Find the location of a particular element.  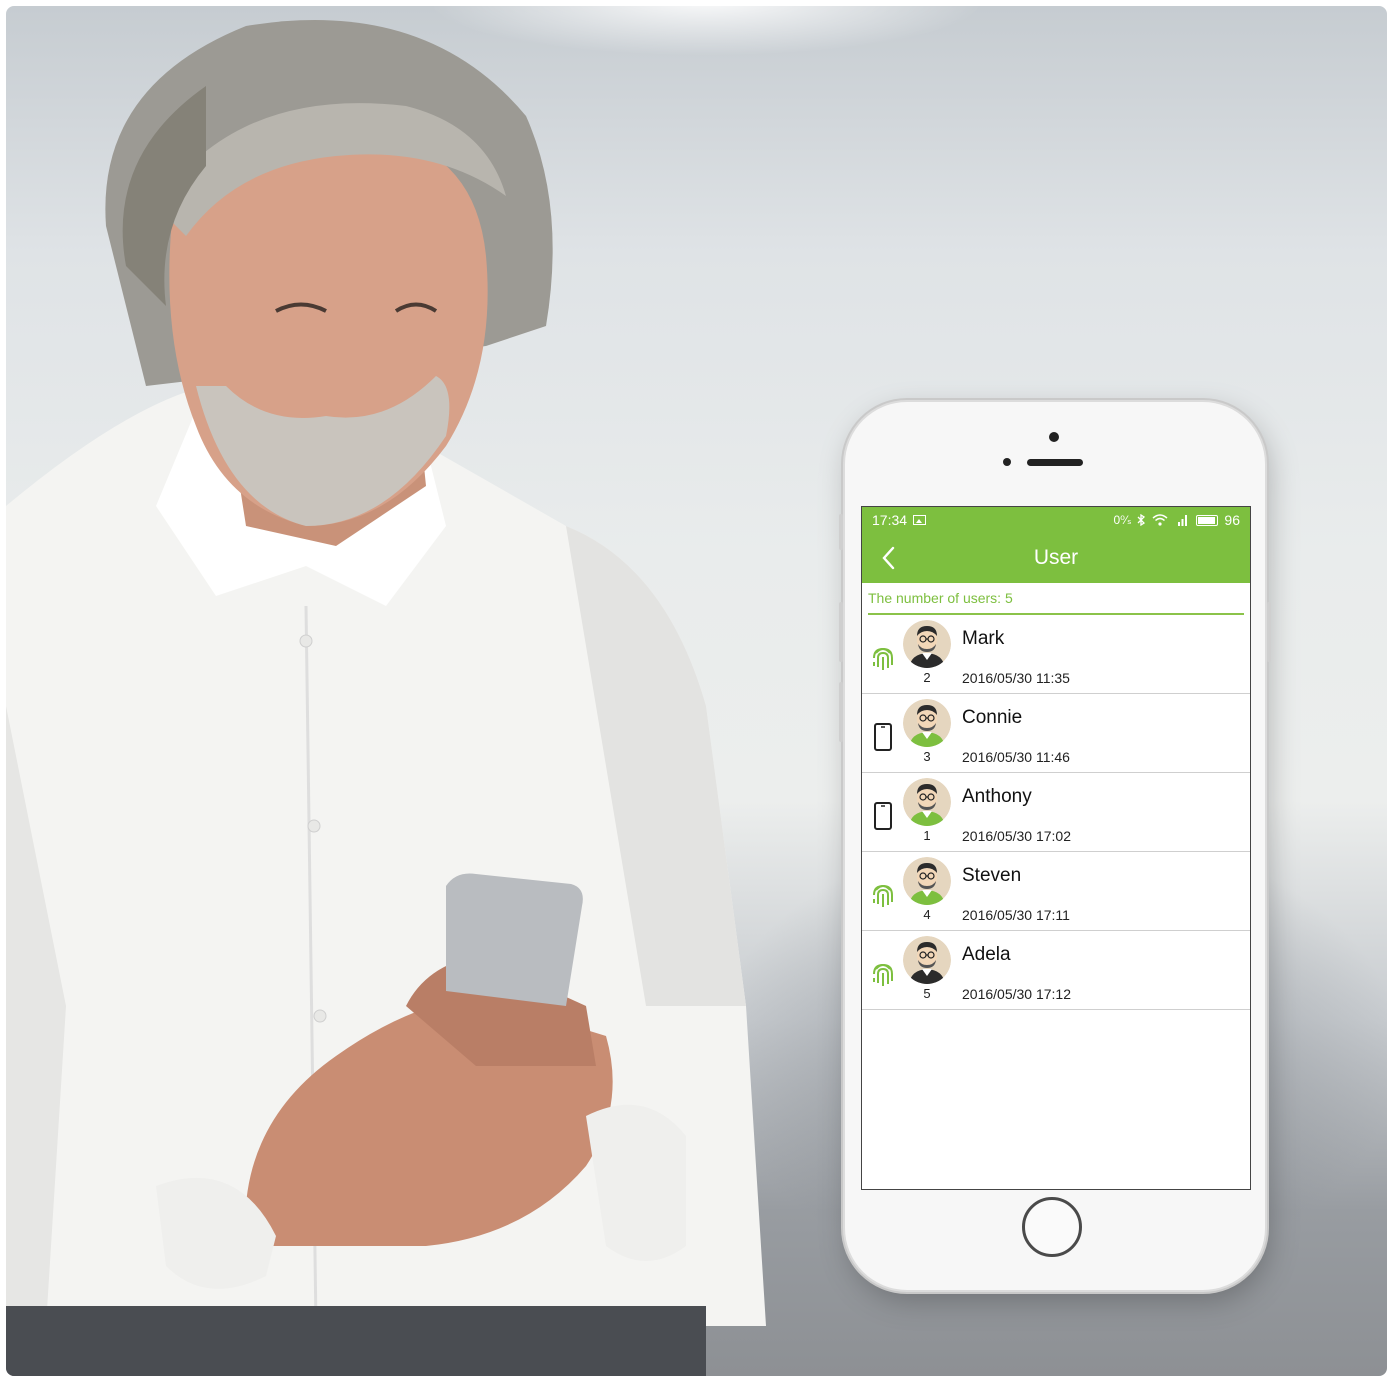

user-timestamp: 2016/05/30 17:11 is located at coordinates (1016, 915).